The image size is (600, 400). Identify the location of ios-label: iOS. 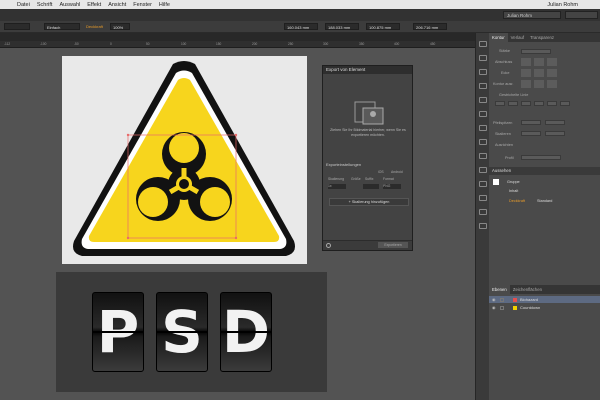
(381, 172).